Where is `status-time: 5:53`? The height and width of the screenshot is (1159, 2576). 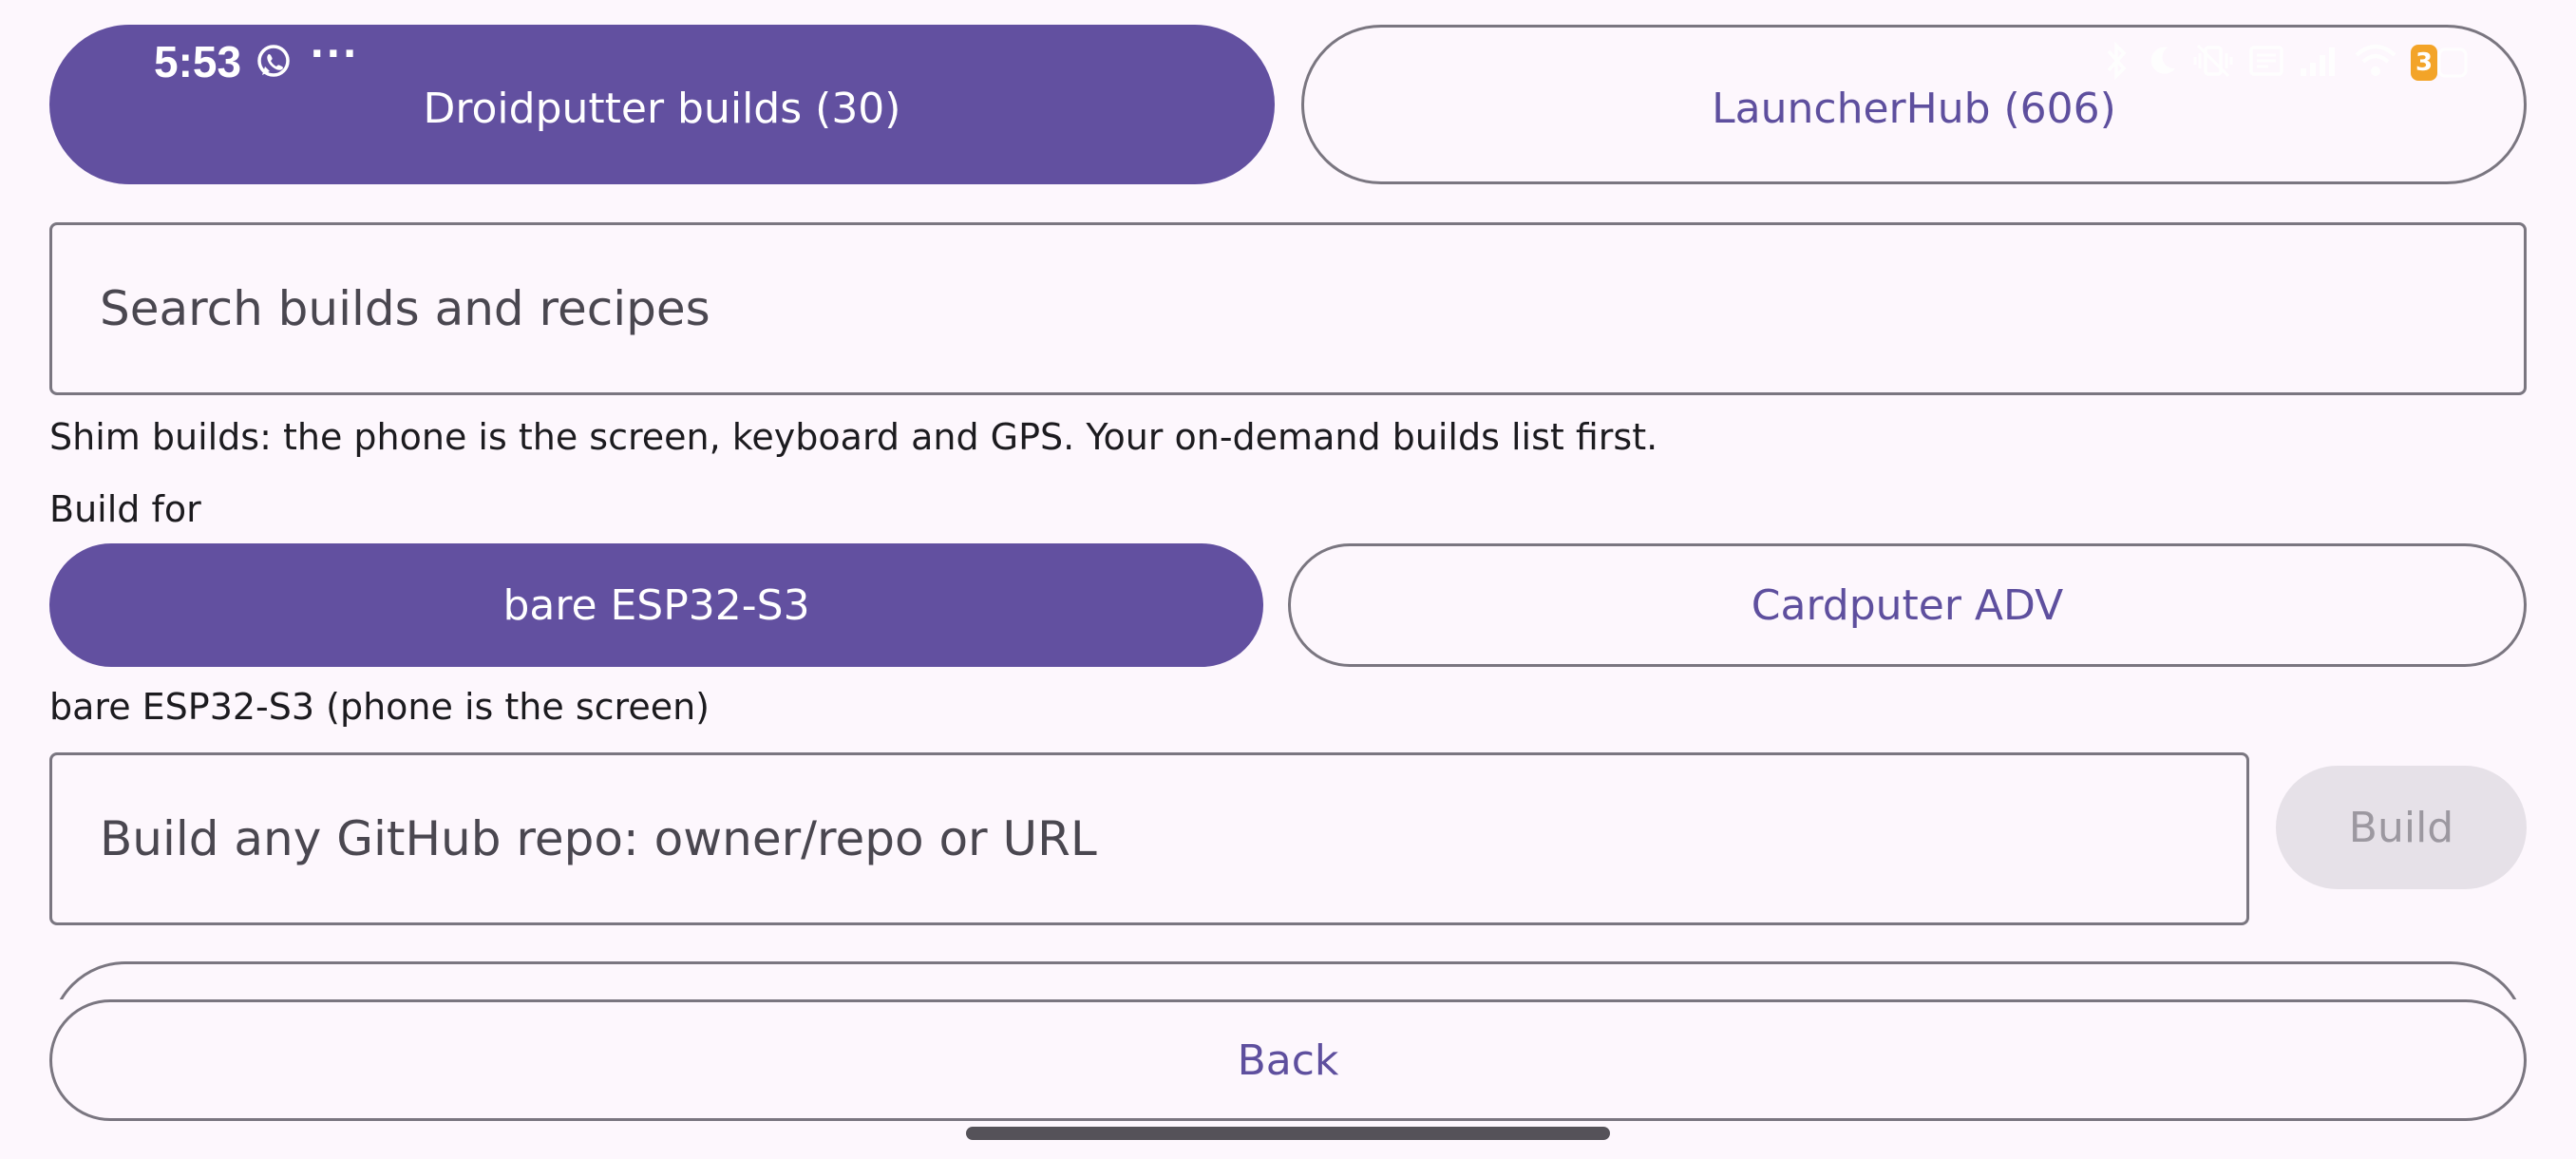
status-time: 5:53 is located at coordinates (198, 61).